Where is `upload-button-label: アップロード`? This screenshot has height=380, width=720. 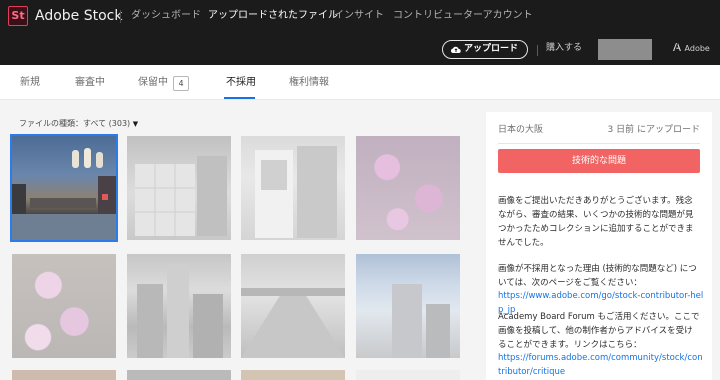
upload-button-label: アップロード is located at coordinates (491, 49).